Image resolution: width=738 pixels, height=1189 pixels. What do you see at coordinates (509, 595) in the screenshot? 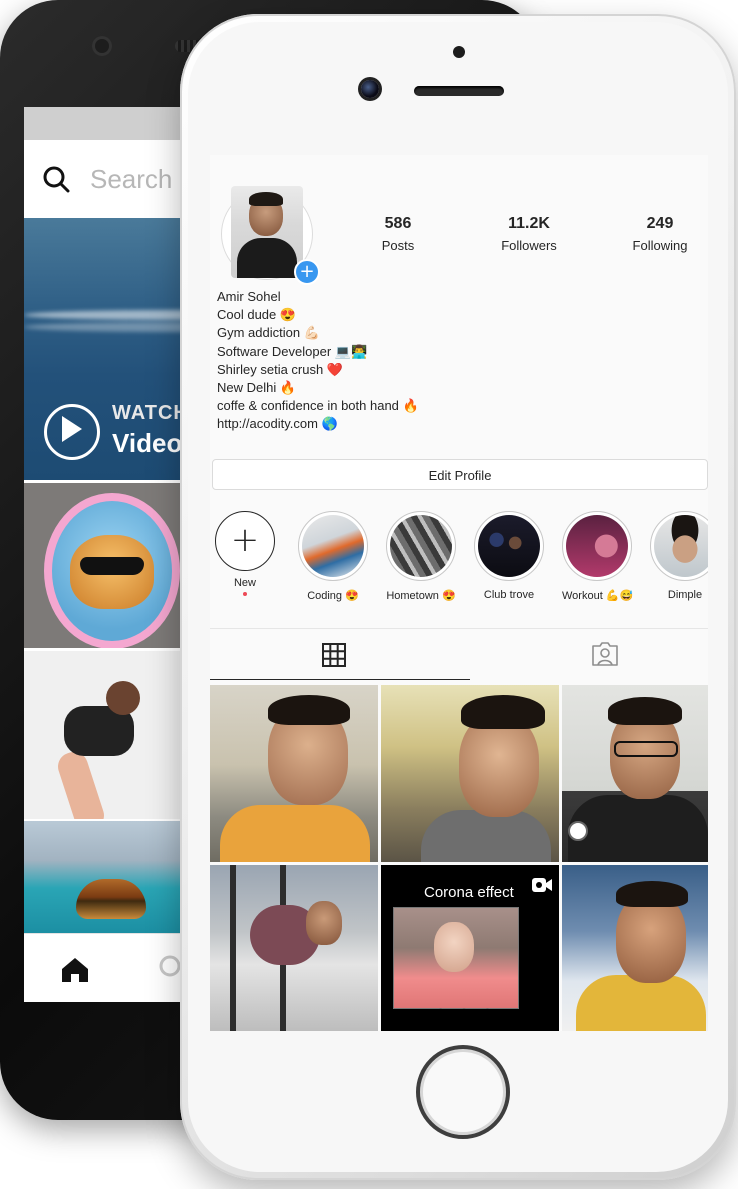
I see `highlight-label: Club trove` at bounding box center [509, 595].